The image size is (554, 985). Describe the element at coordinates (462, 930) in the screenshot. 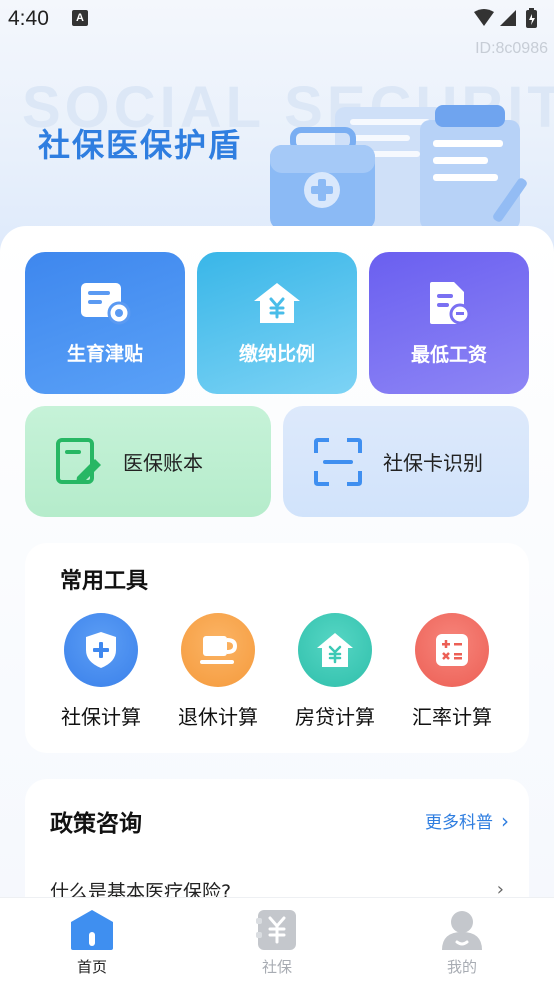

I see `user-icon` at that location.